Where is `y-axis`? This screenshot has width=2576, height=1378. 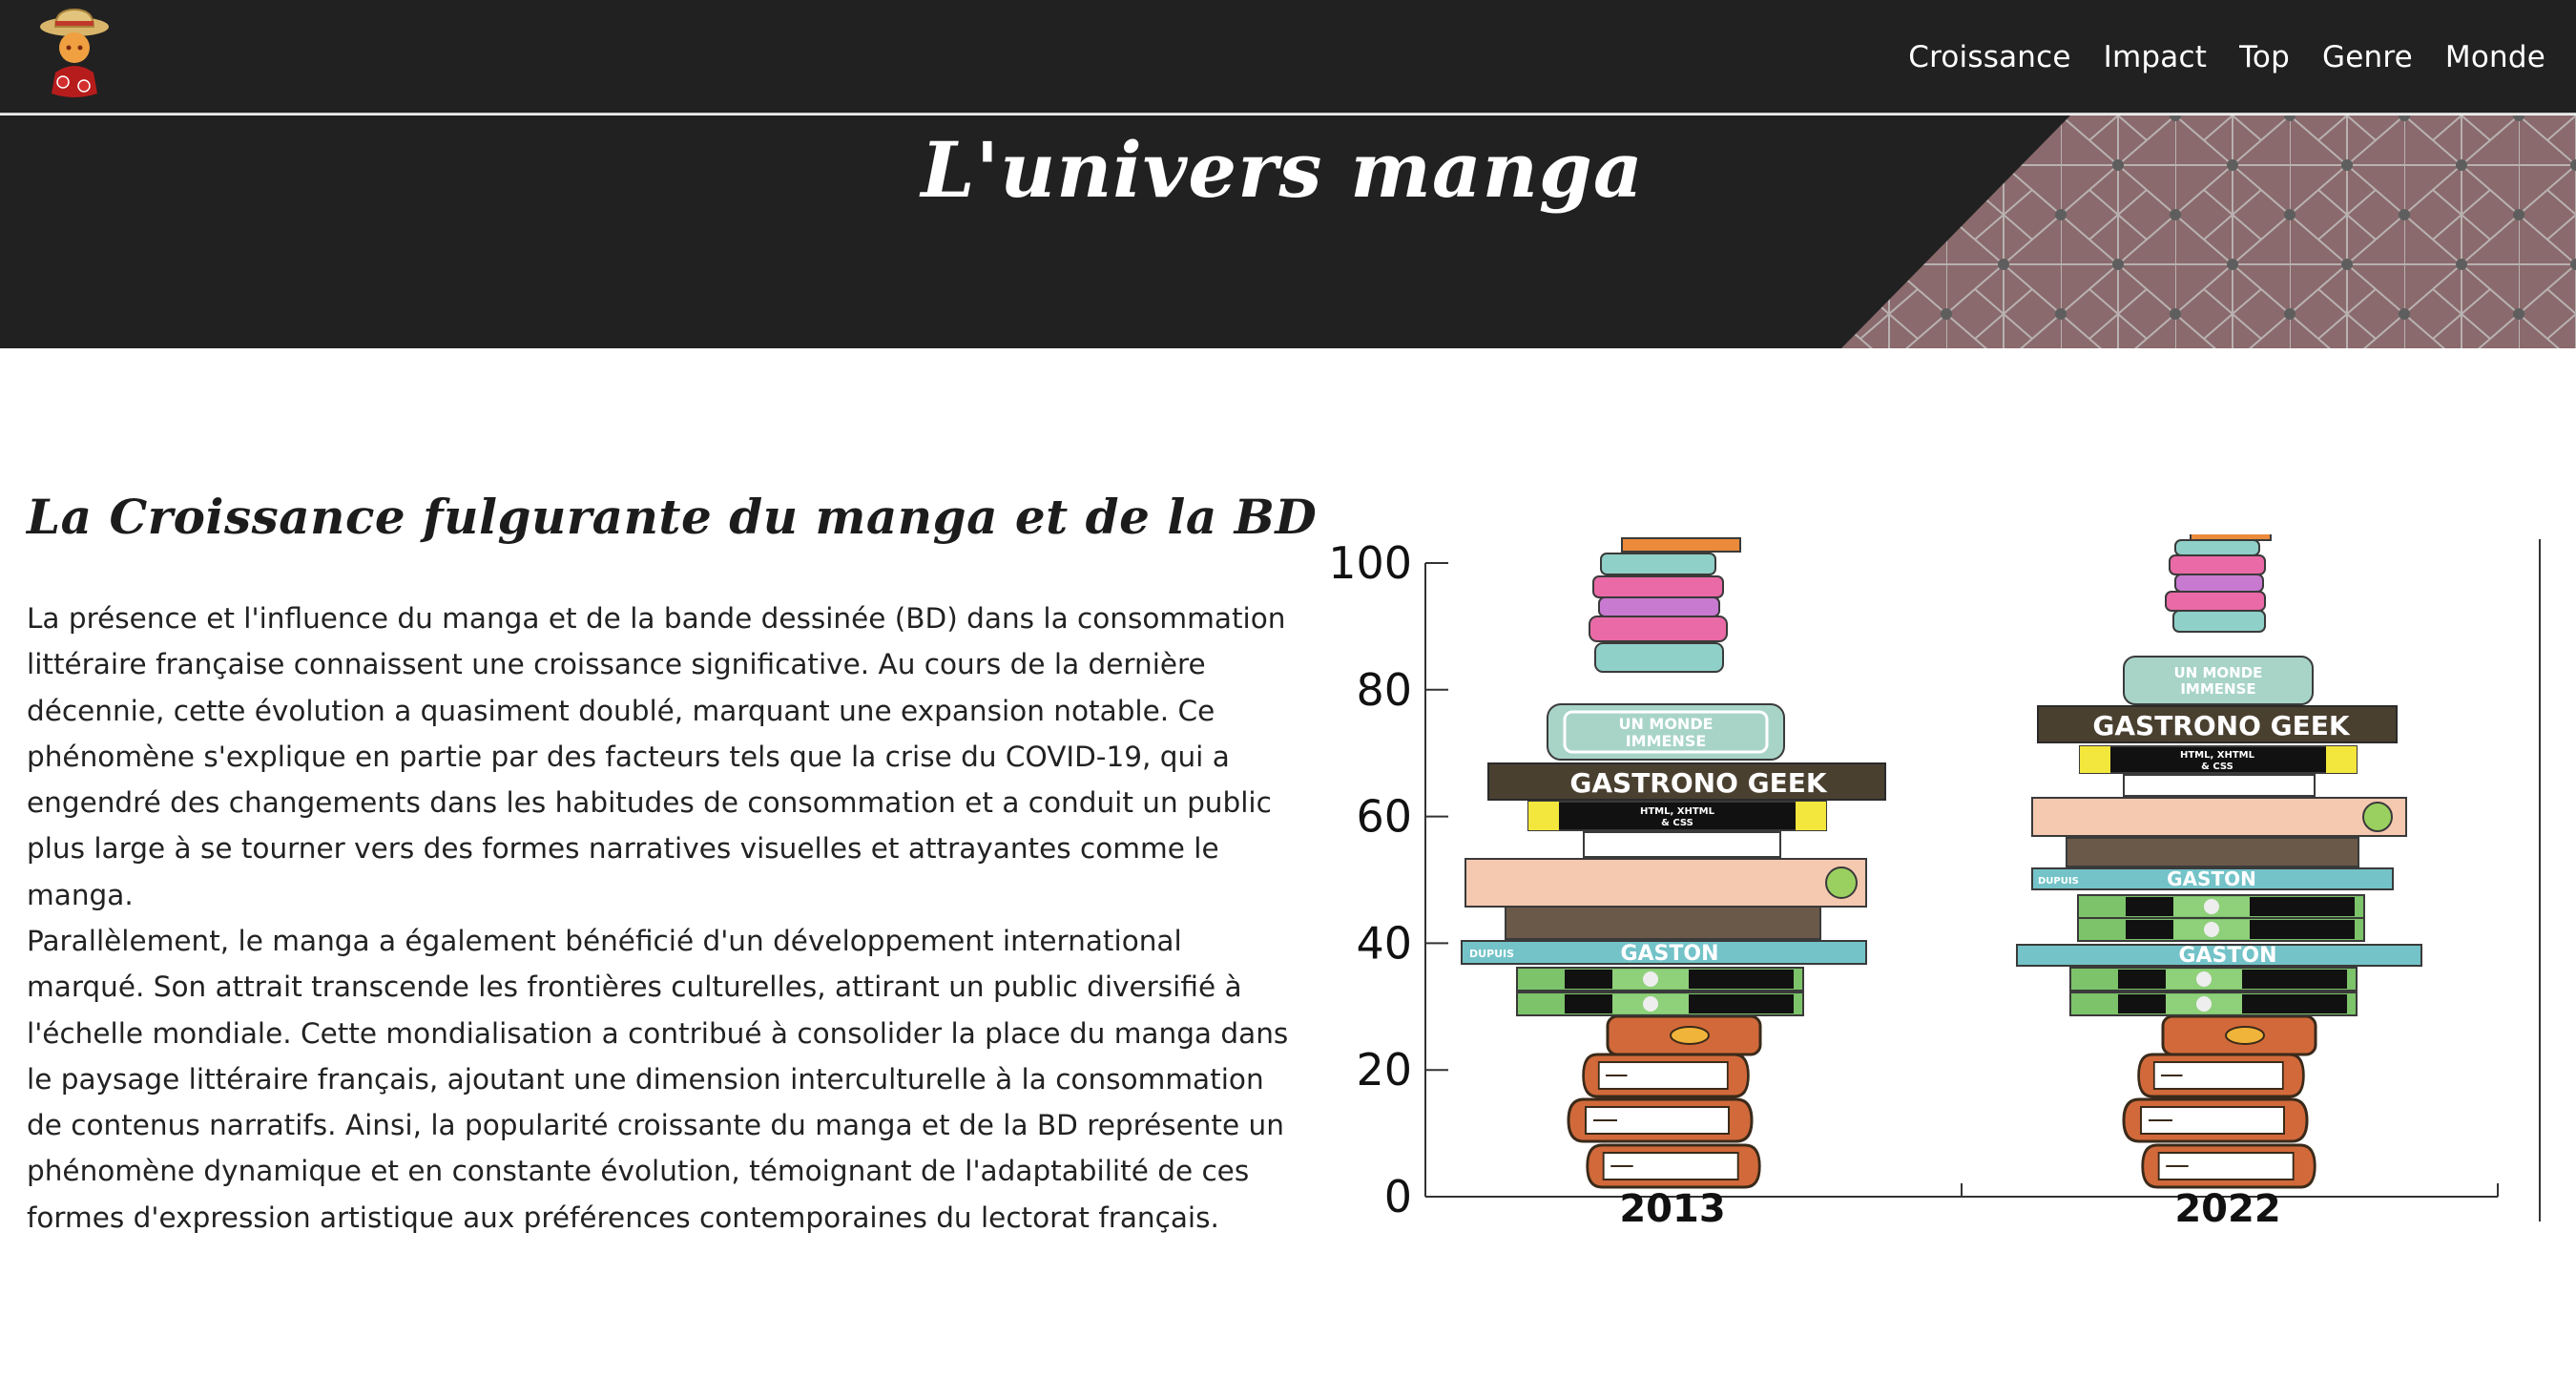
y-axis is located at coordinates (1436, 880).